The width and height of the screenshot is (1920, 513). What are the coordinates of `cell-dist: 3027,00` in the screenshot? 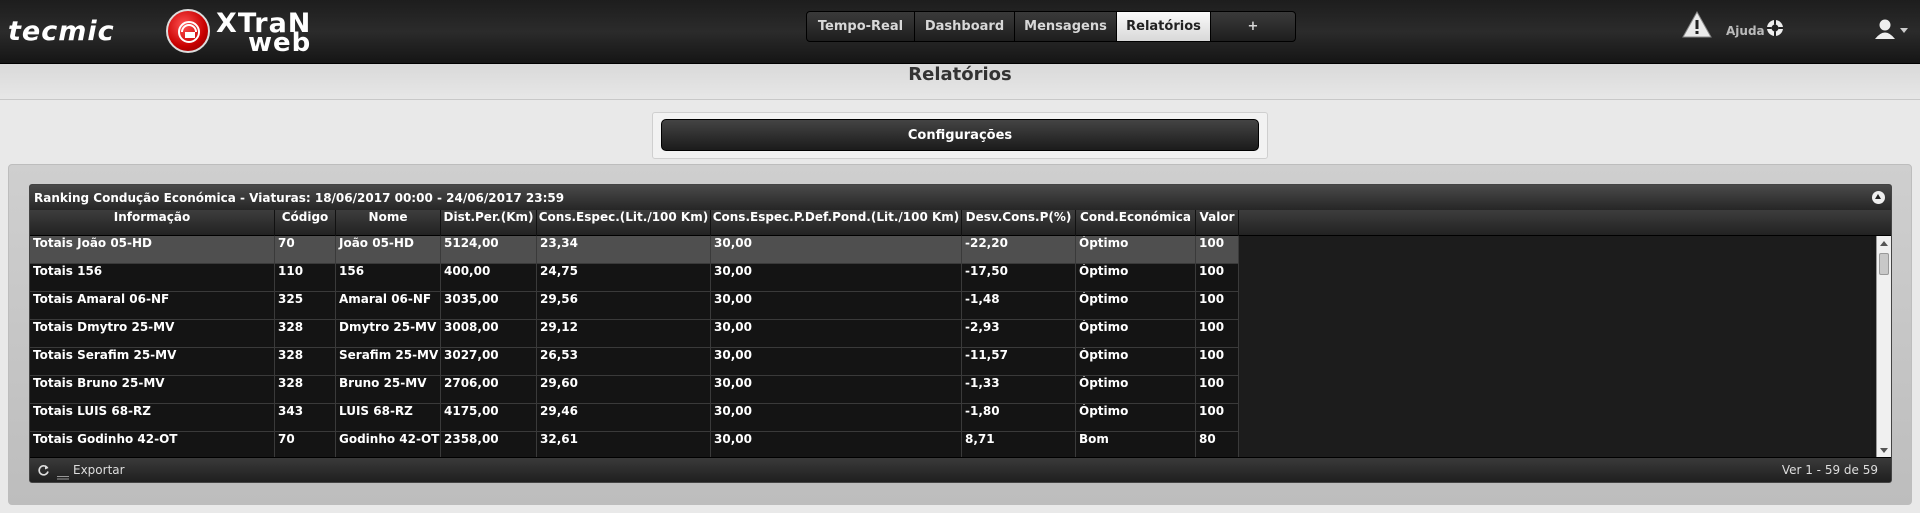 It's located at (489, 362).